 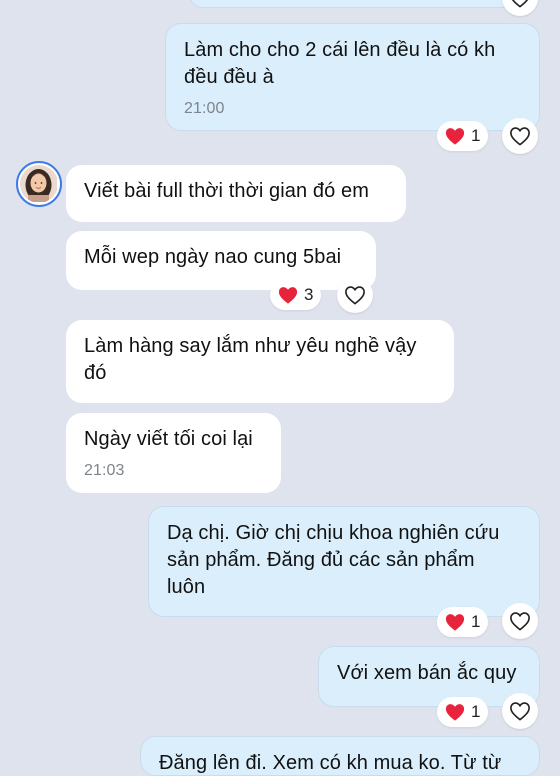 What do you see at coordinates (168, 439) in the screenshot?
I see `message-text: Ngày viết tối coi lại` at bounding box center [168, 439].